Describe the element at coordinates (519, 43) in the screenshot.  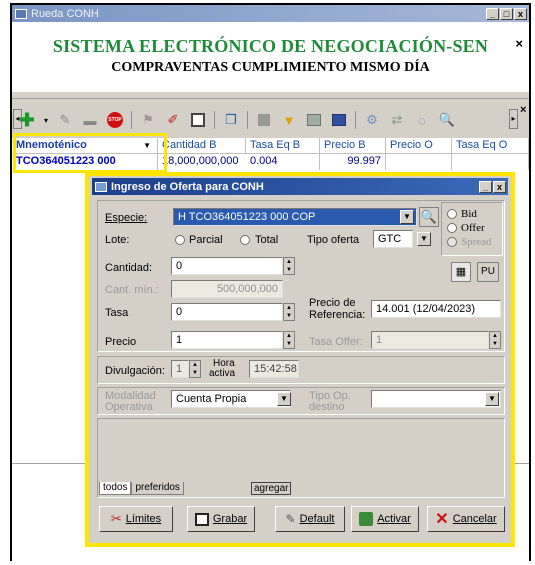
I see `banner-close-icon: ×` at that location.